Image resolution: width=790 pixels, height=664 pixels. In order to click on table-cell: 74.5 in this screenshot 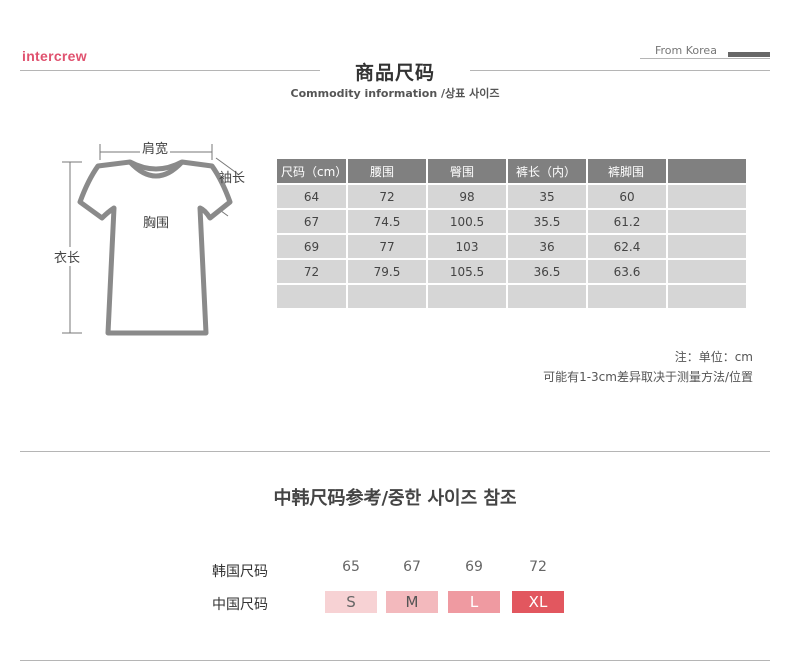, I will do `click(387, 221)`.